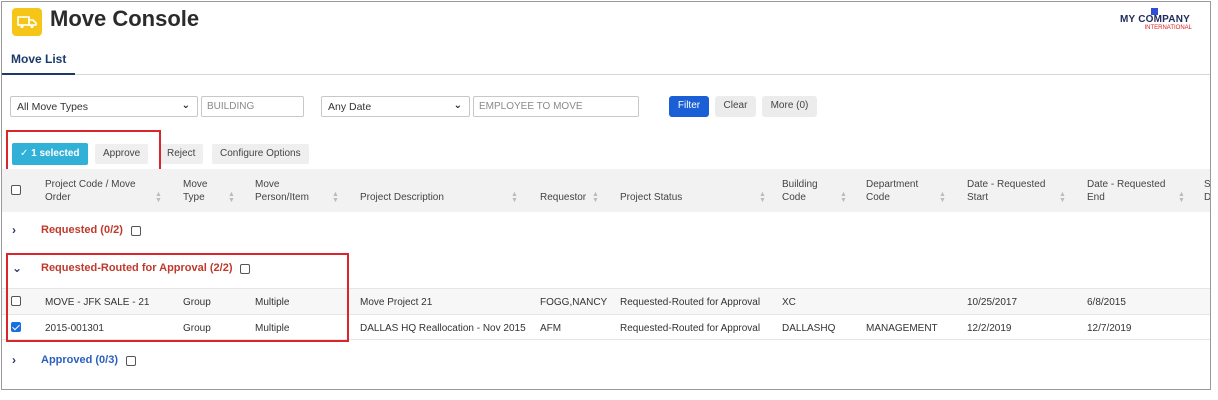 The width and height of the screenshot is (1218, 400). I want to click on group-approved: › Approved (0/3), so click(606, 361).